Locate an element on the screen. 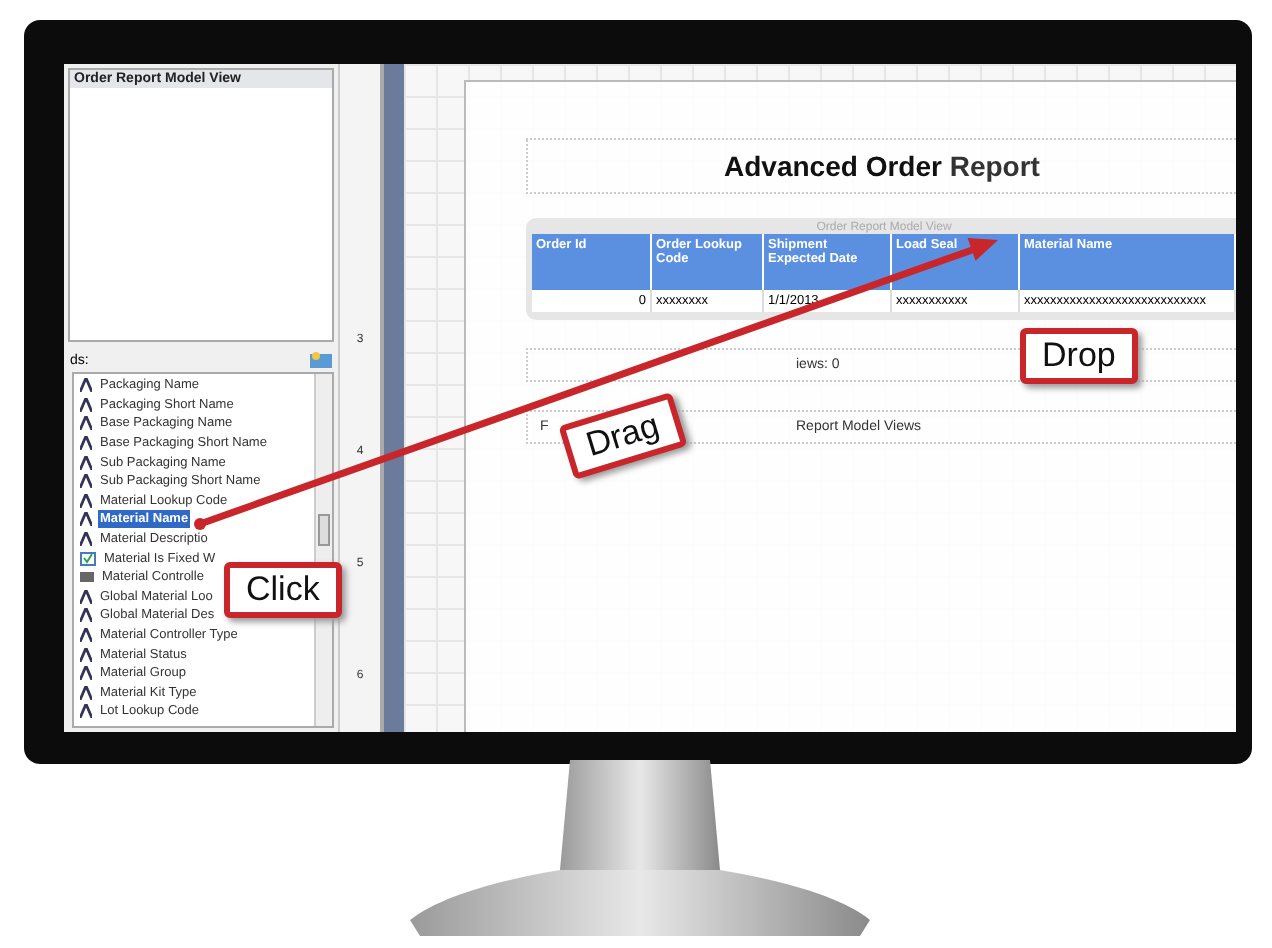 Image resolution: width=1272 pixels, height=948 pixels. callout-tooltip: Drop is located at coordinates (1079, 356).